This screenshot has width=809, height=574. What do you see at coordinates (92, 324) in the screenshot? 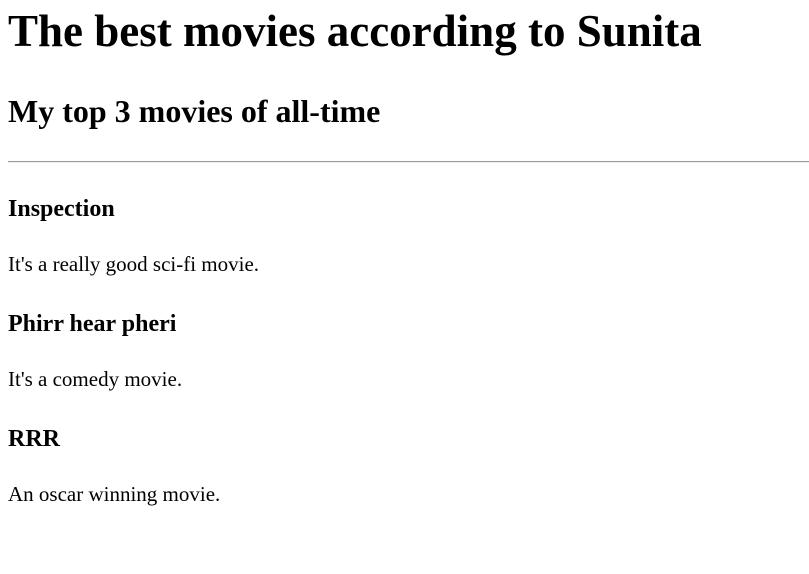
I see `movie-title: Phirr hear pheri` at bounding box center [92, 324].